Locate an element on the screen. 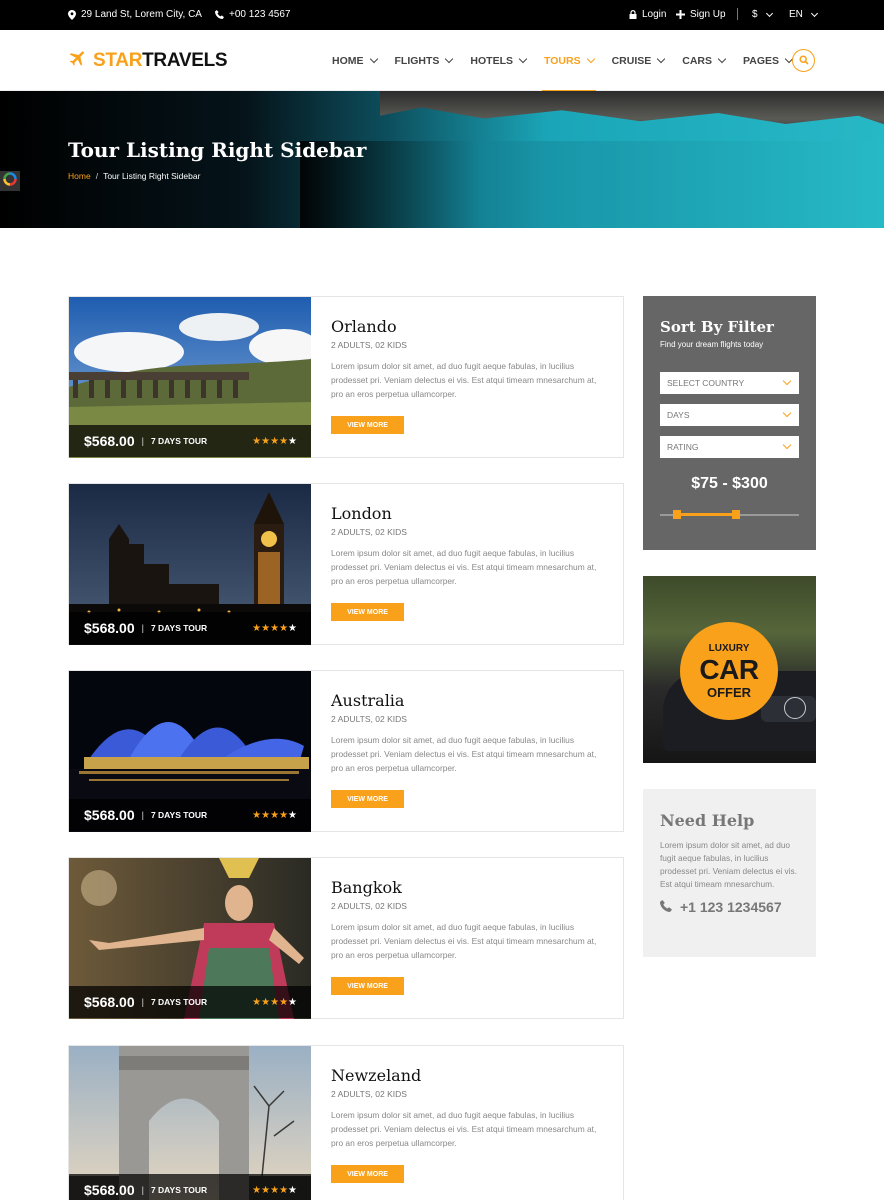  login-label: Login is located at coordinates (654, 14).